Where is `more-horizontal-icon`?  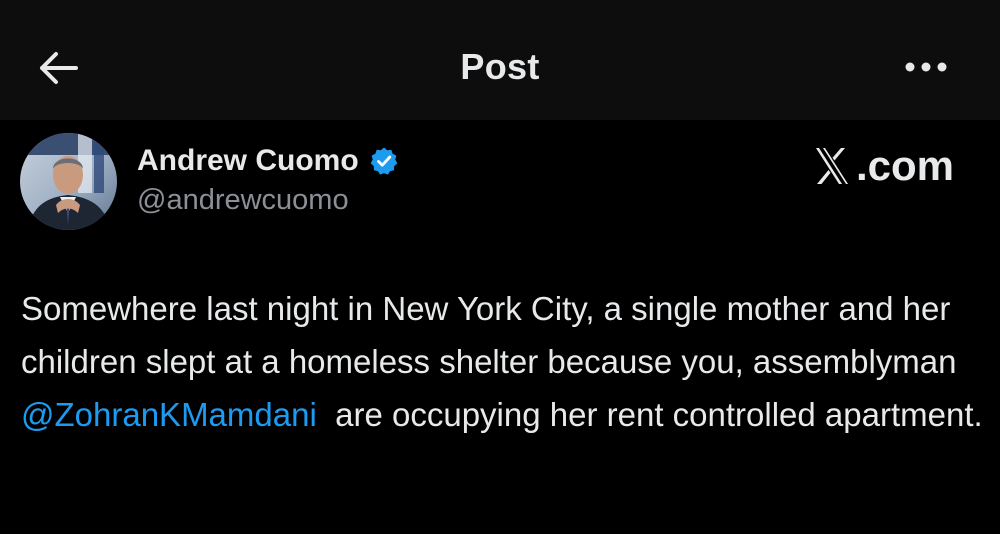
more-horizontal-icon is located at coordinates (926, 67).